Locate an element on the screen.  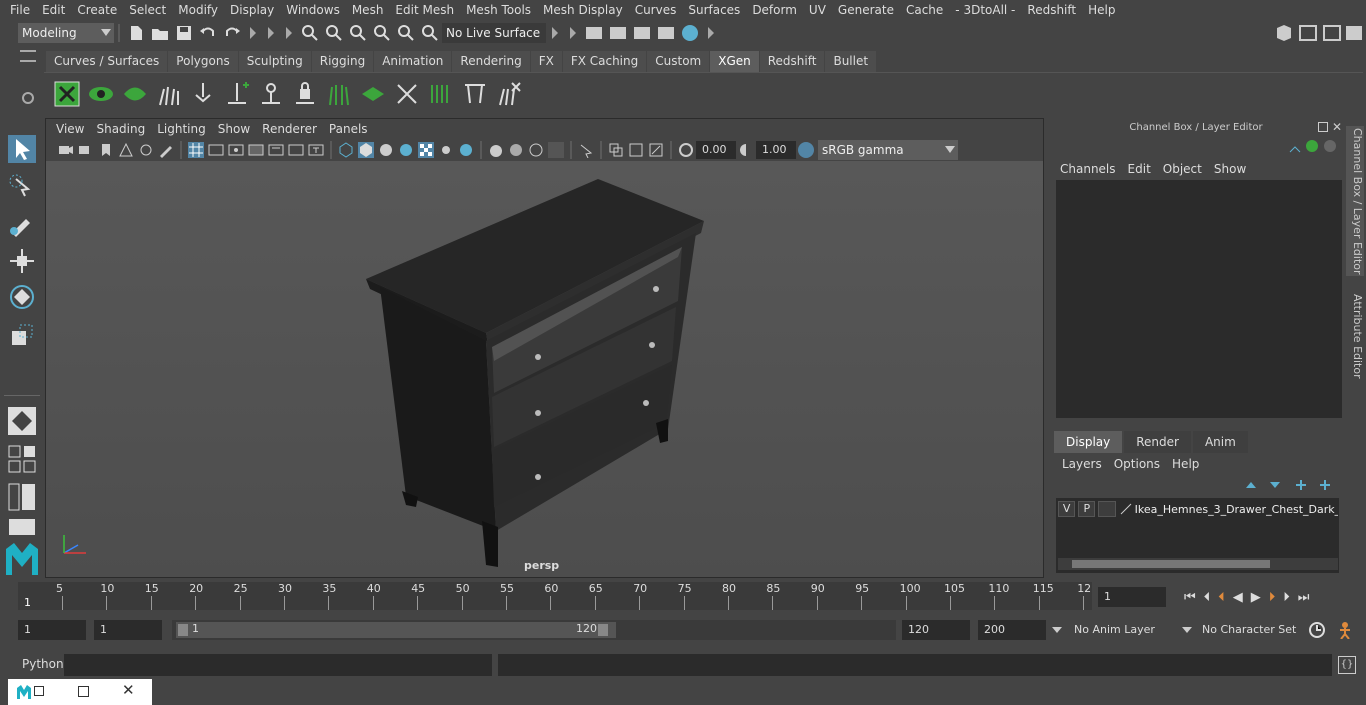
redo-icon is located at coordinates (232, 33).